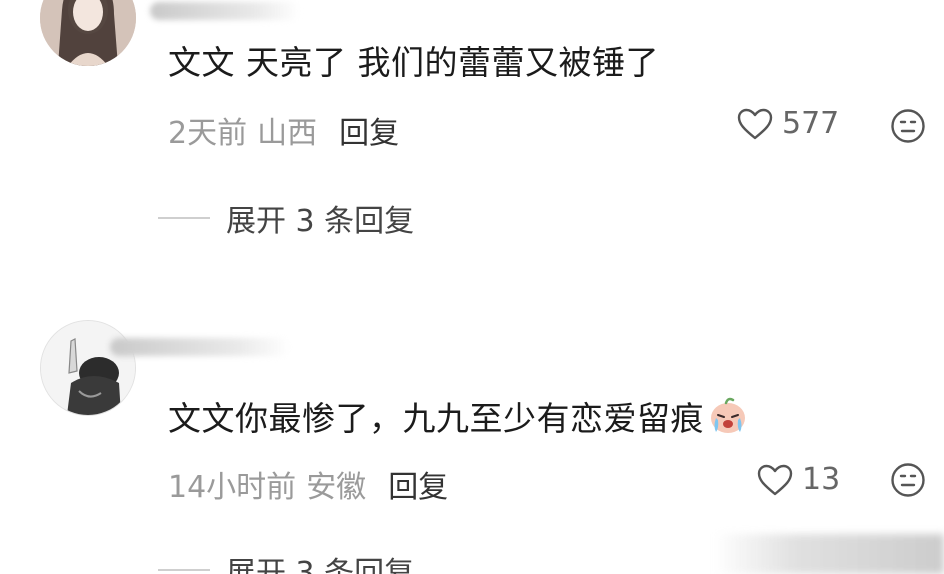 This screenshot has width=944, height=574. Describe the element at coordinates (798, 479) in the screenshot. I see `like-button: 13` at that location.